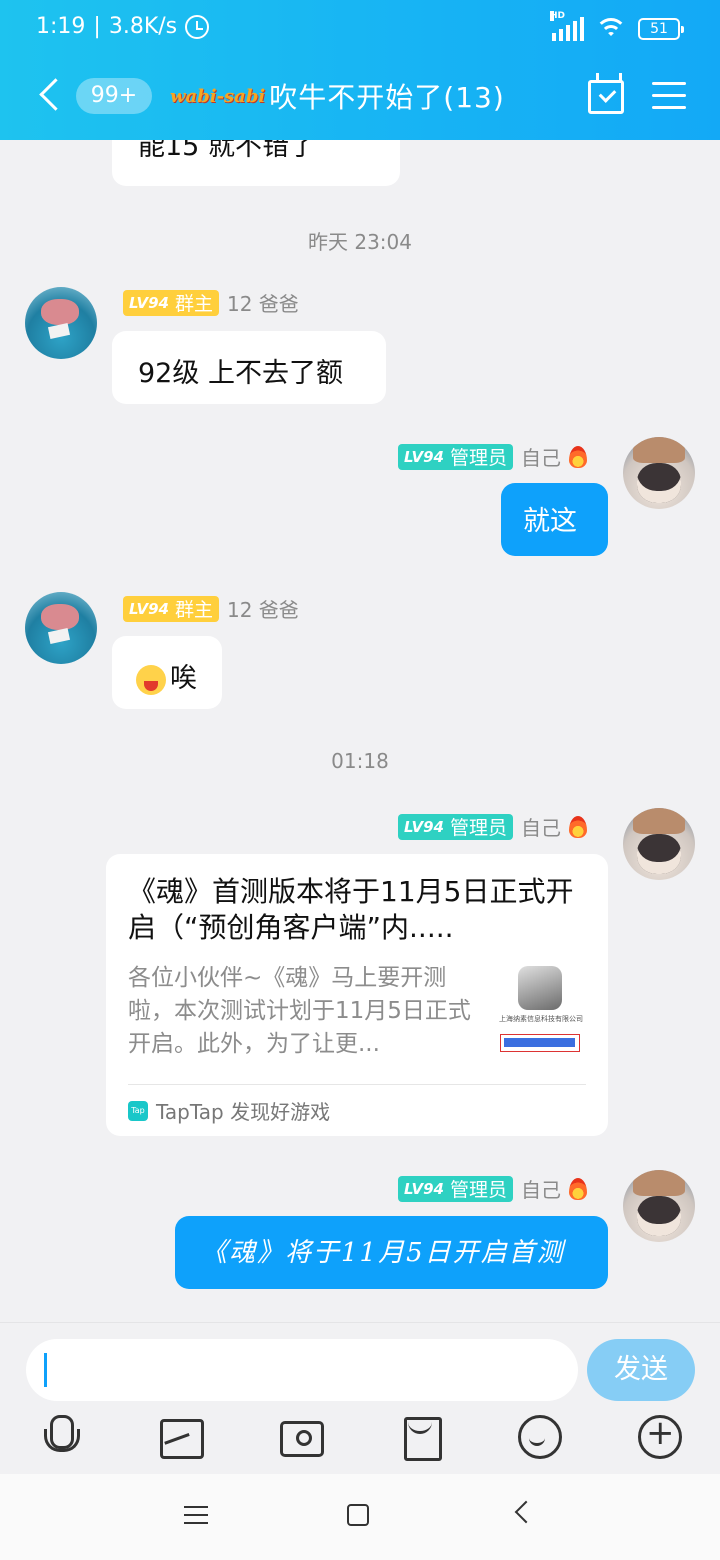 The height and width of the screenshot is (1560, 720). I want to click on thumbnail-button, so click(540, 1043).